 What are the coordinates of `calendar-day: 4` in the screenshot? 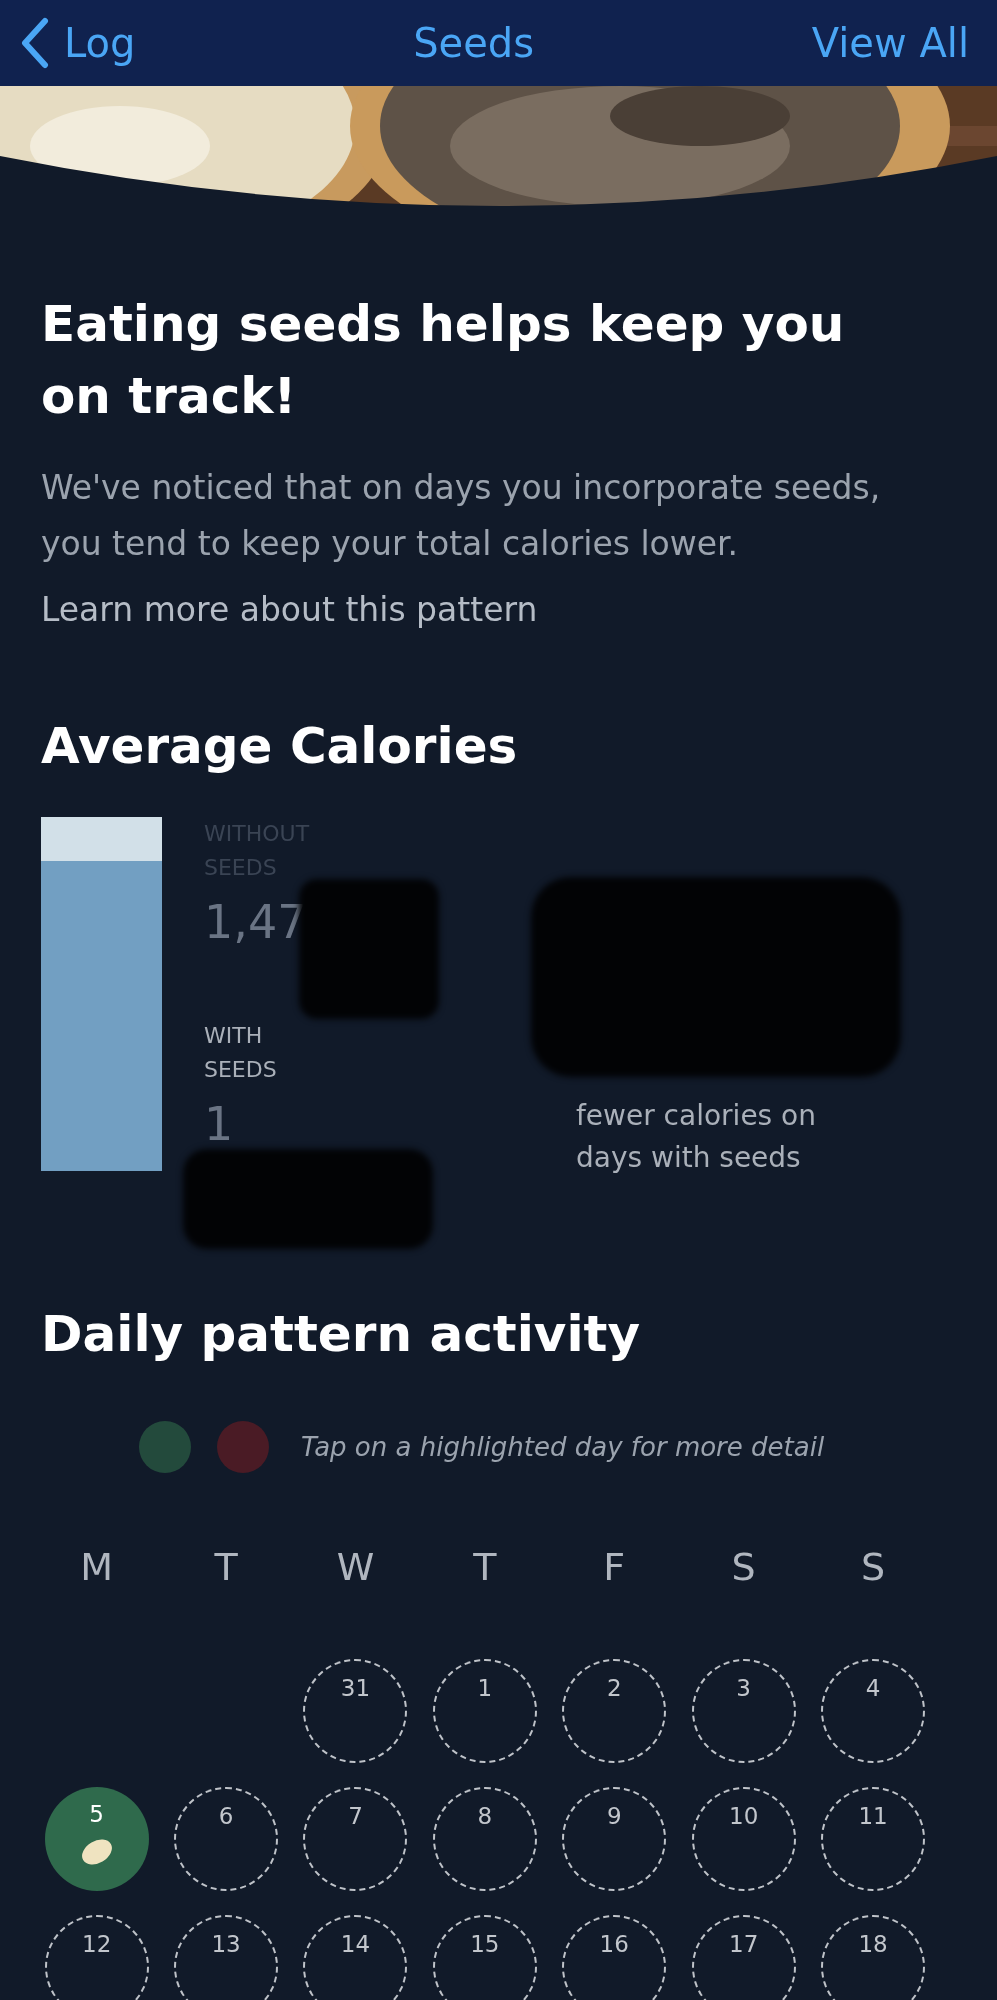 It's located at (873, 1711).